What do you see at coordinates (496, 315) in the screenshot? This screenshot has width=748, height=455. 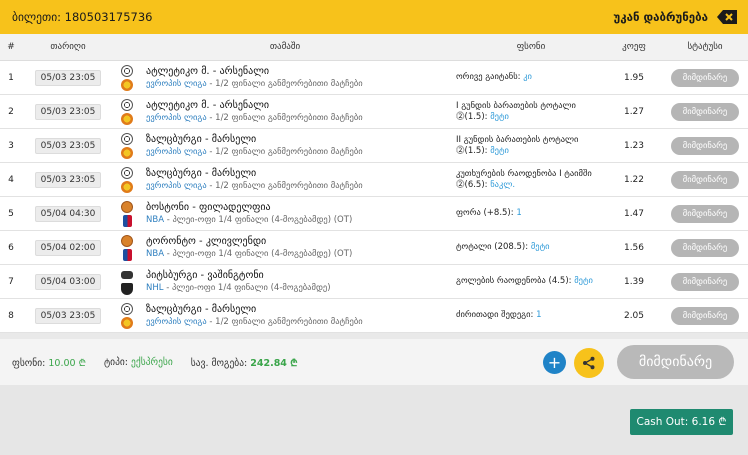 I see `bet-market: ძირითადი შედეგი:` at bounding box center [496, 315].